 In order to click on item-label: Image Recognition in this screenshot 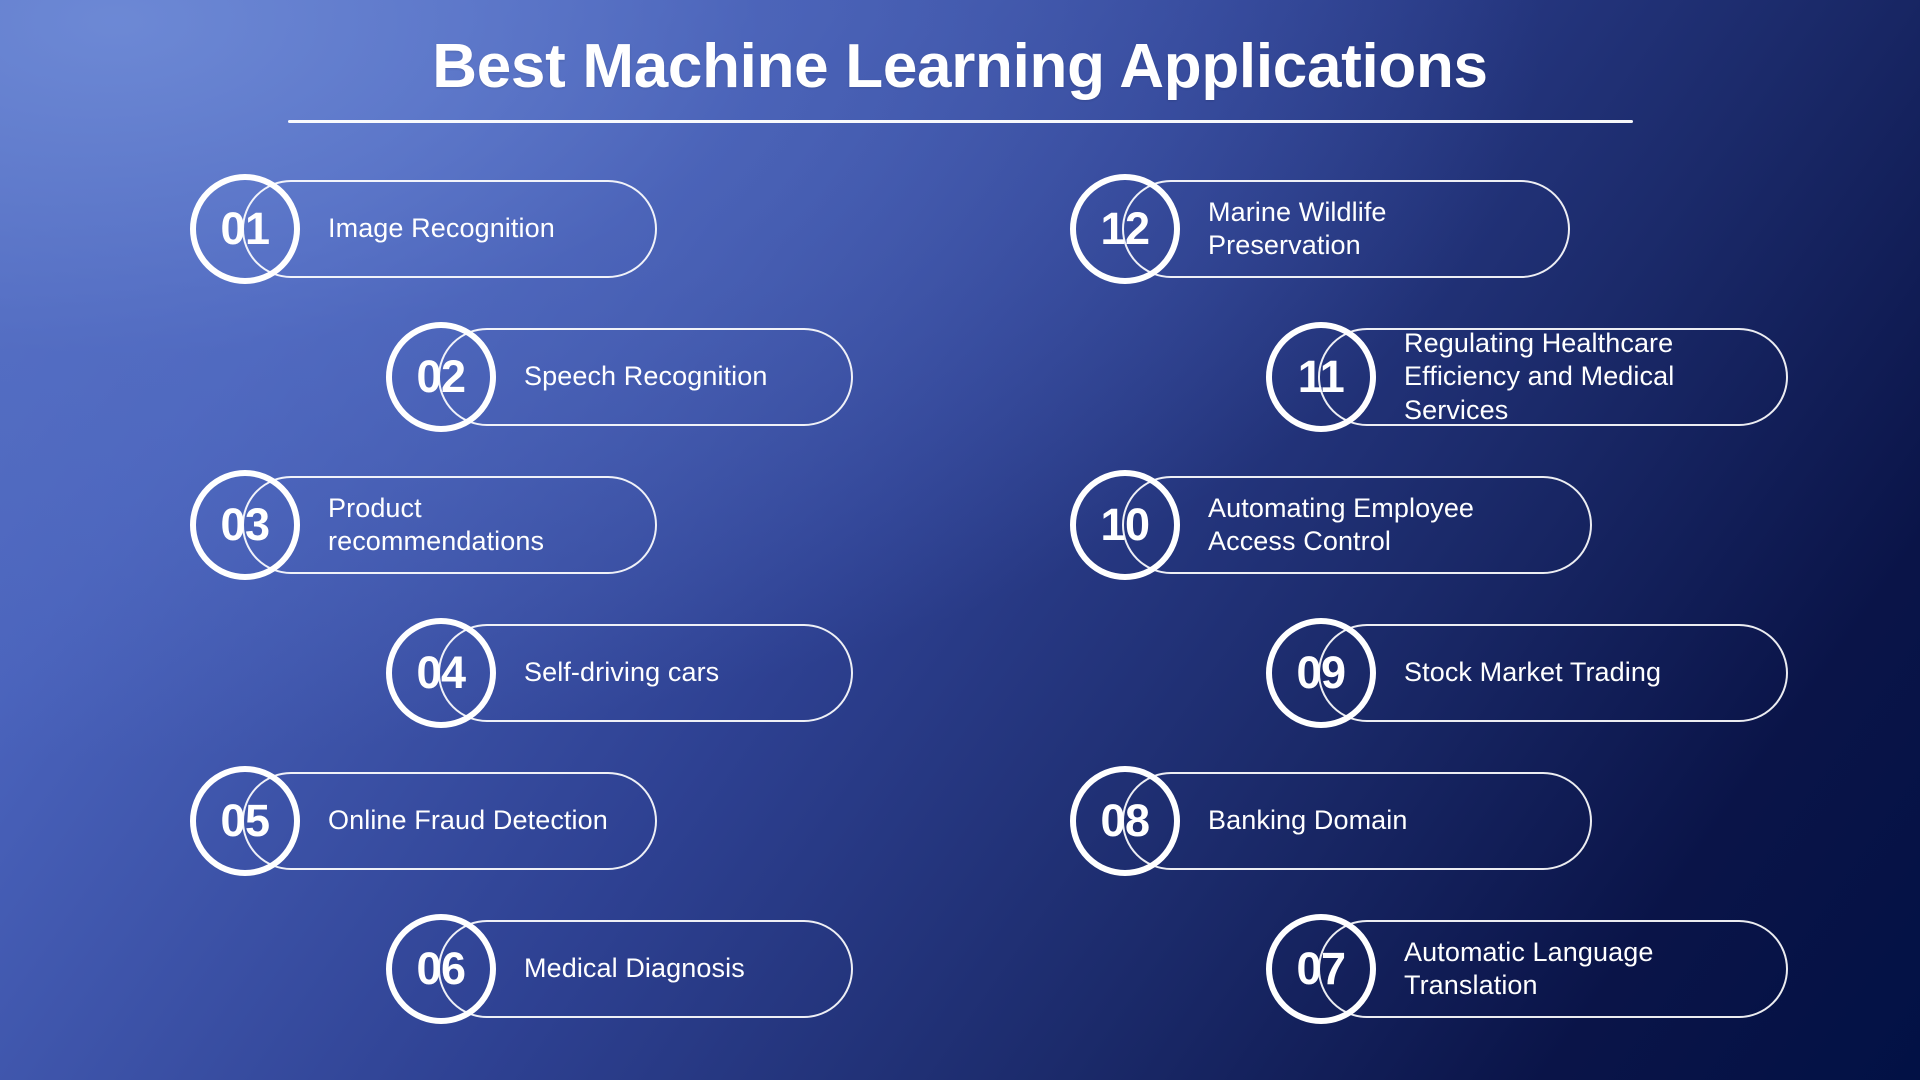, I will do `click(441, 228)`.